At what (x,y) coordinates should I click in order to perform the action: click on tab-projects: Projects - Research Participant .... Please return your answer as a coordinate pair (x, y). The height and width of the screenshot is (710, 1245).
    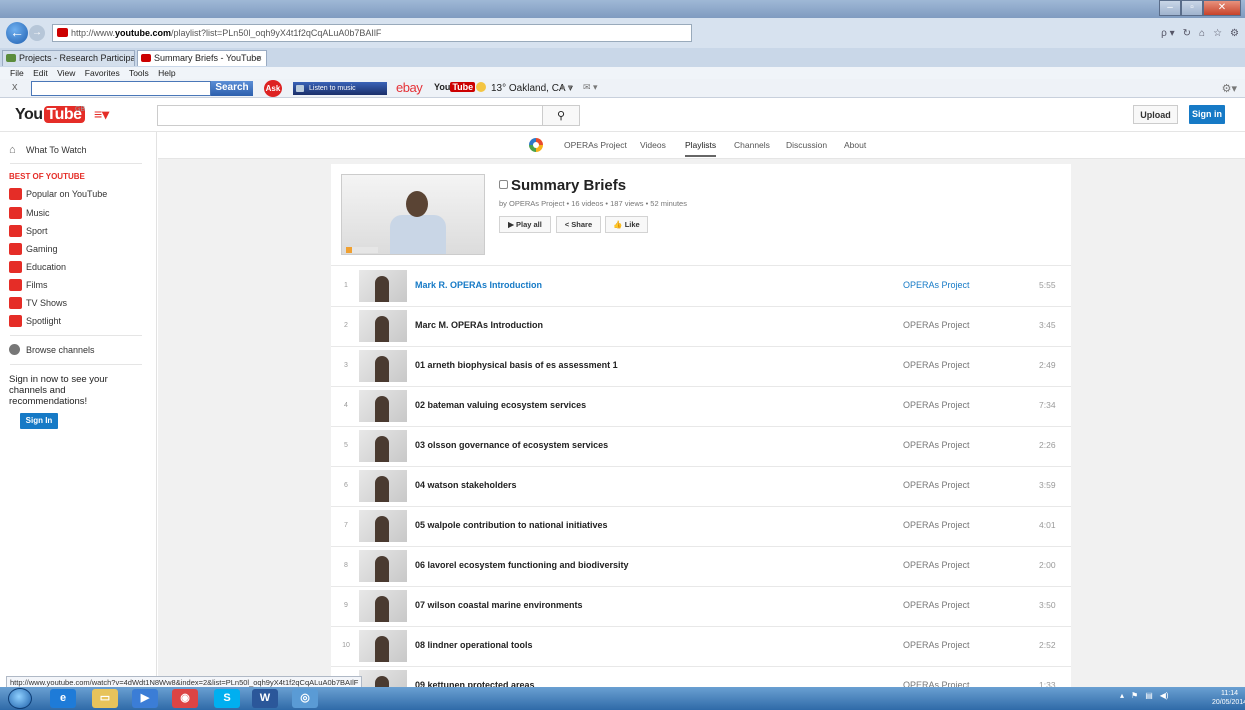
    Looking at the image, I should click on (68, 58).